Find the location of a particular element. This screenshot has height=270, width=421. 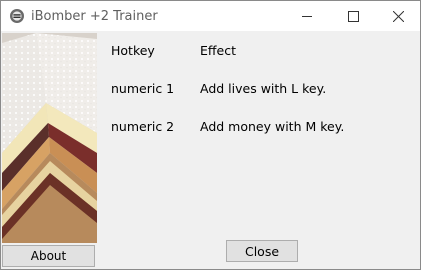

window-close-button is located at coordinates (397, 16).